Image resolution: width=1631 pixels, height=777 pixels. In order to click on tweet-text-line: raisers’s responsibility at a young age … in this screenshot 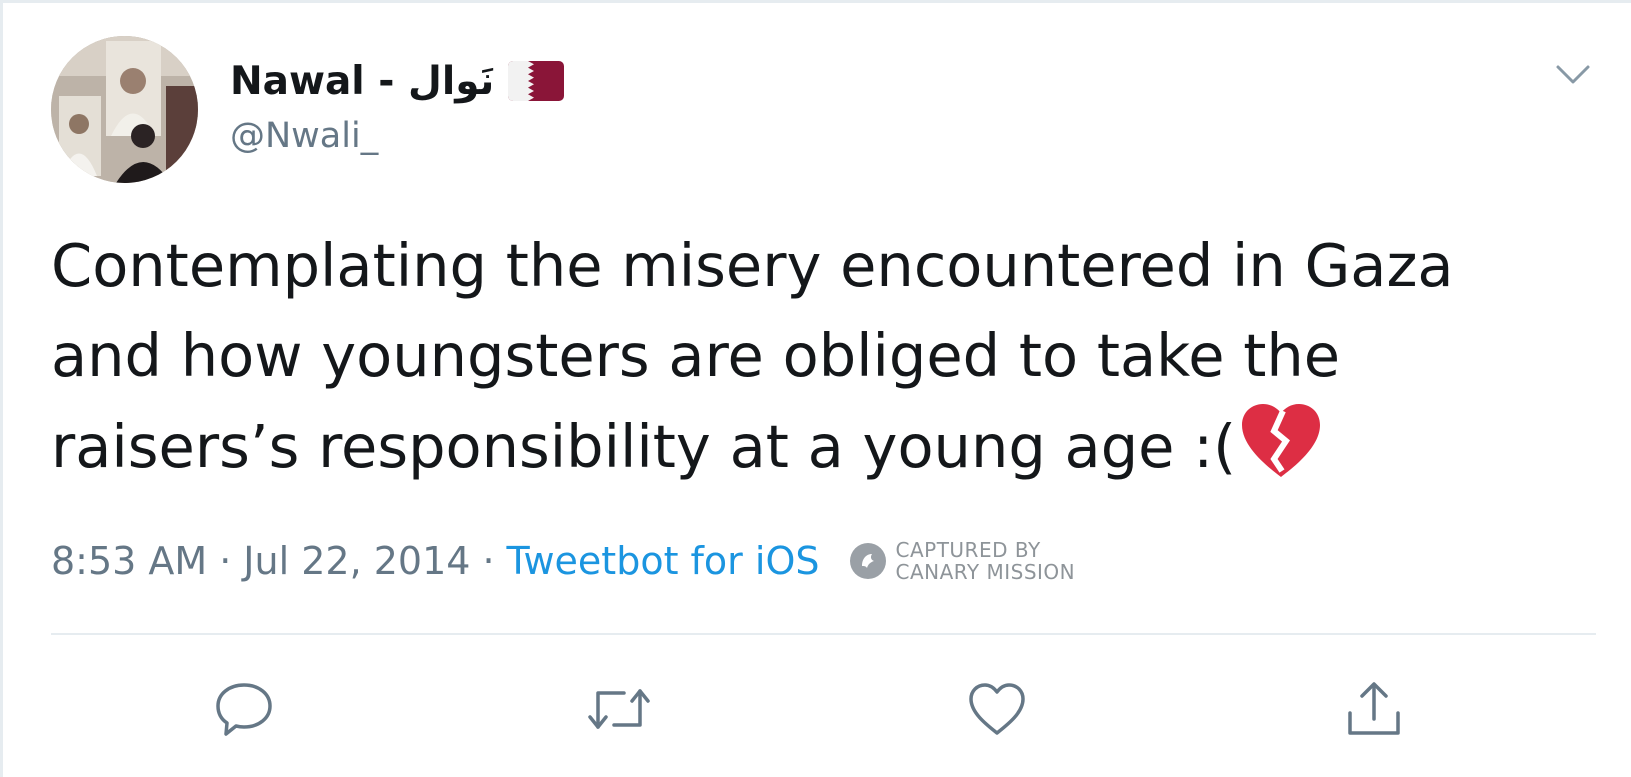, I will do `click(644, 446)`.